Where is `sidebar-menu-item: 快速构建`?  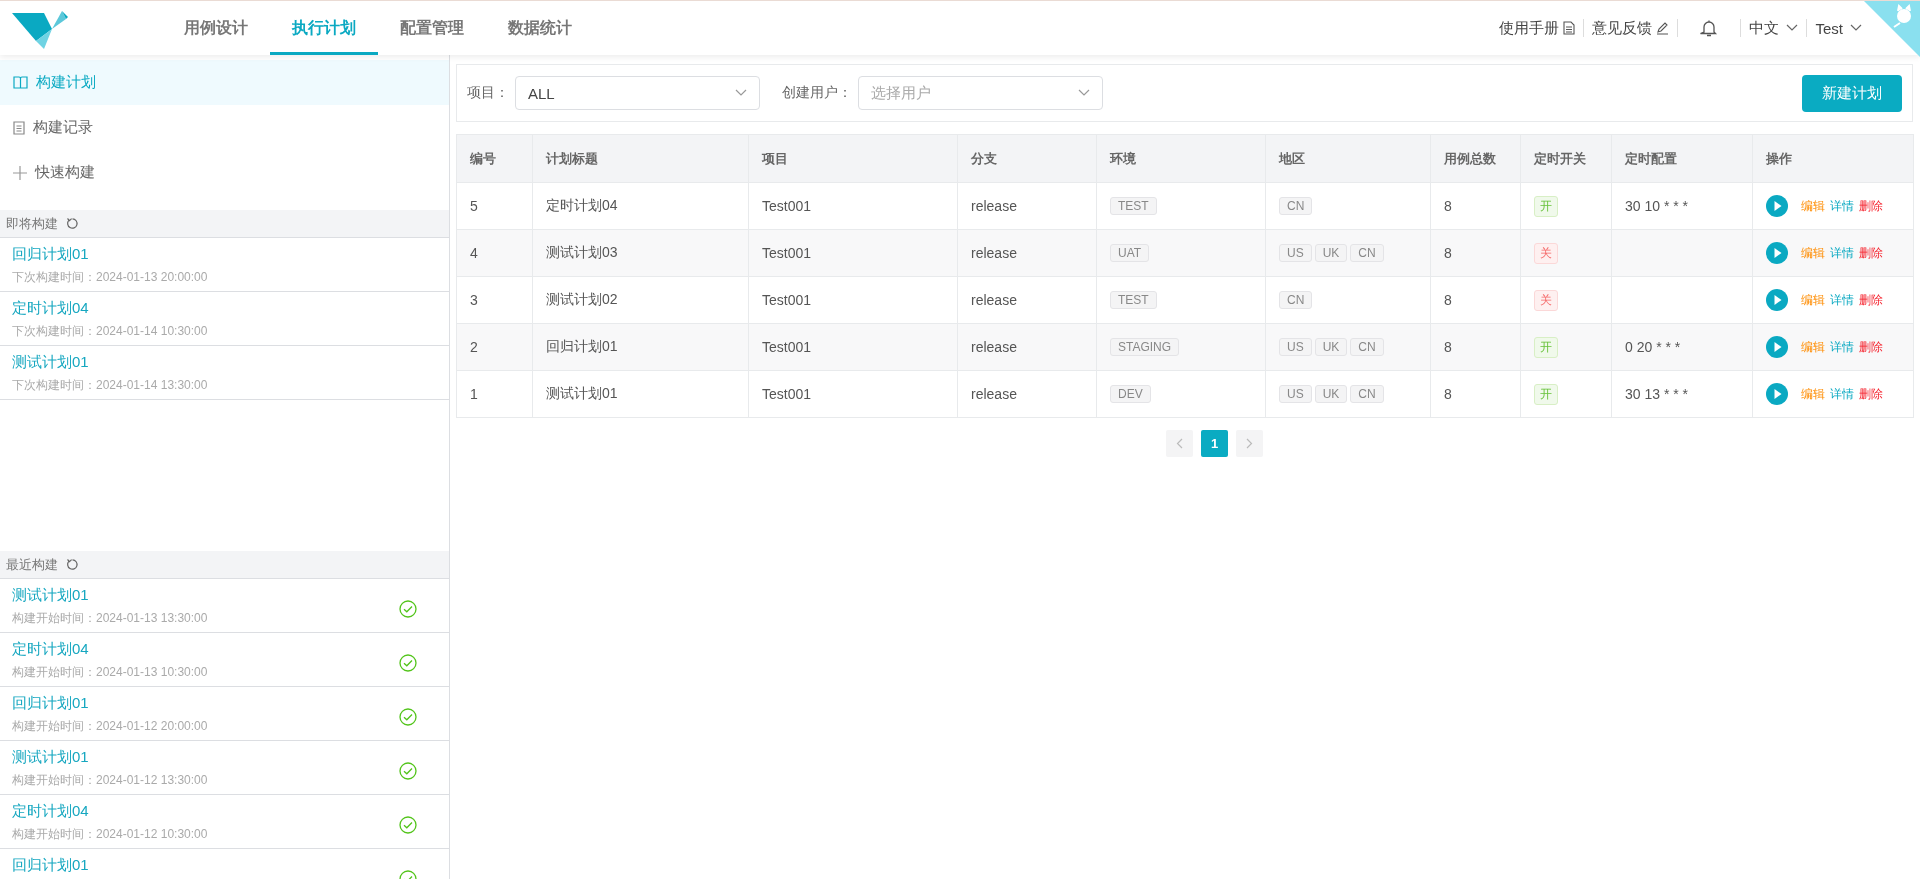 sidebar-menu-item: 快速构建 is located at coordinates (224, 172).